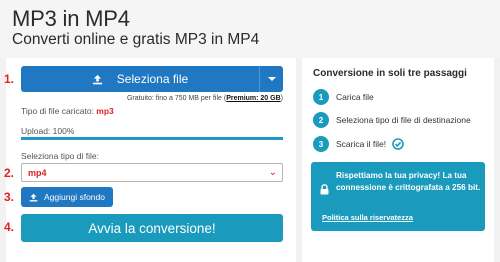 Image resolution: width=500 pixels, height=262 pixels. I want to click on caret-down-icon, so click(271, 79).